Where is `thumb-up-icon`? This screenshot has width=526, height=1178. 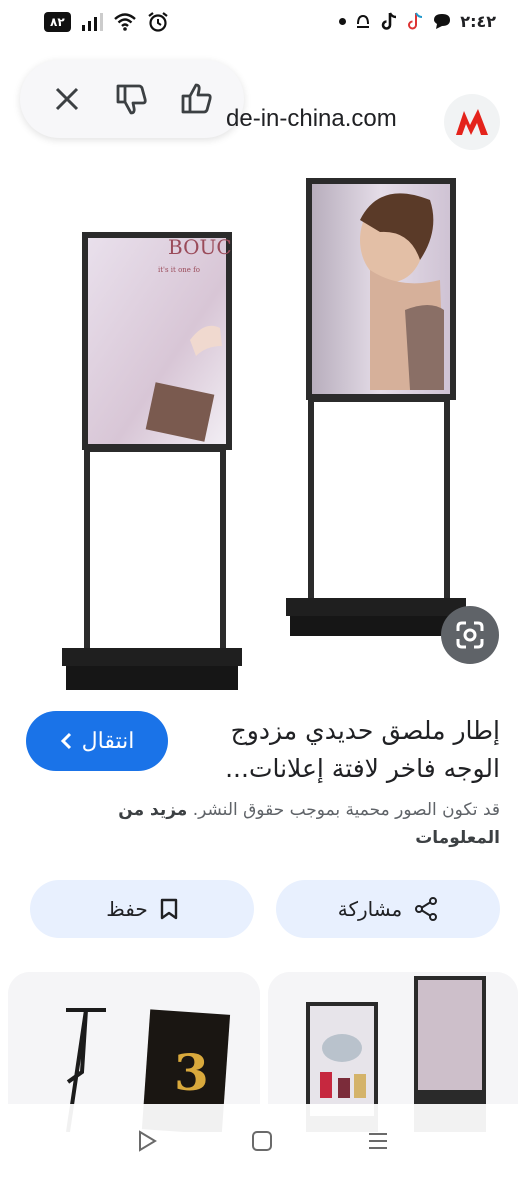 thumb-up-icon is located at coordinates (196, 98).